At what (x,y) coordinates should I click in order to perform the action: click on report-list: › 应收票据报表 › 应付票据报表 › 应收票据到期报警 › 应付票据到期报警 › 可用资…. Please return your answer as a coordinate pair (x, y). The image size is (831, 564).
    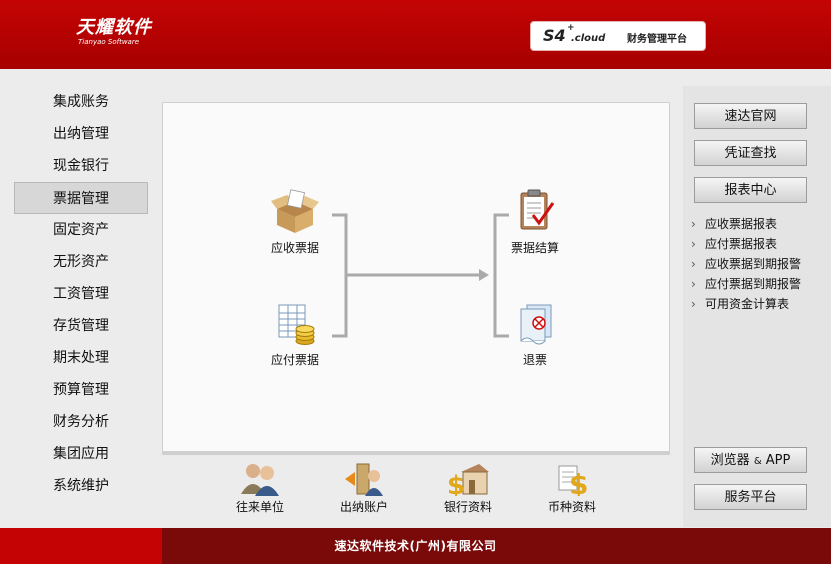
    Looking at the image, I should click on (746, 264).